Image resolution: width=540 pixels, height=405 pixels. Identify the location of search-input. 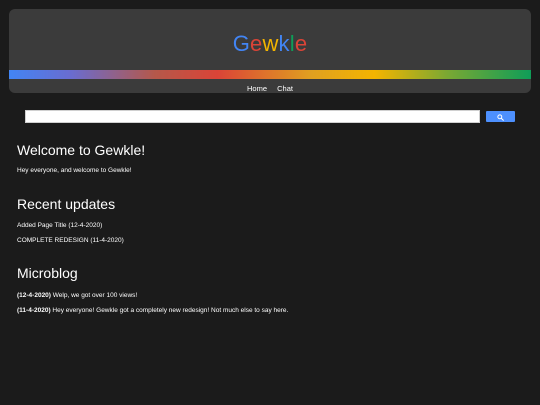
(252, 116).